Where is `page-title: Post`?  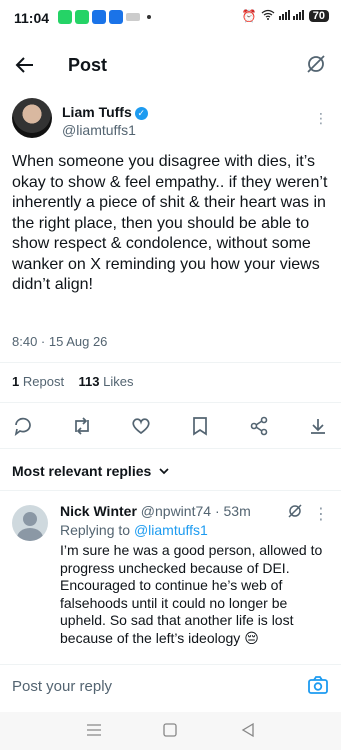
page-title: Post is located at coordinates (88, 65).